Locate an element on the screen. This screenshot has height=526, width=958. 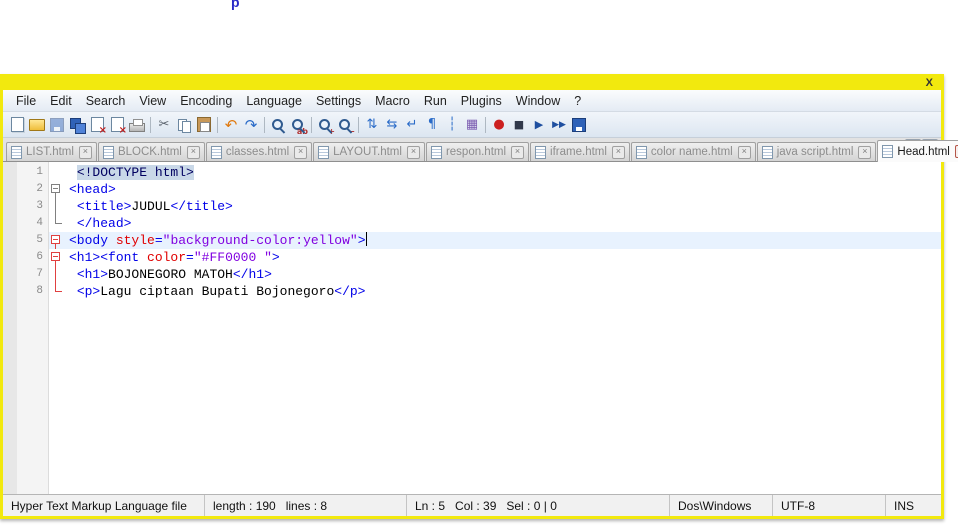
new-file-icon is located at coordinates (17, 125).